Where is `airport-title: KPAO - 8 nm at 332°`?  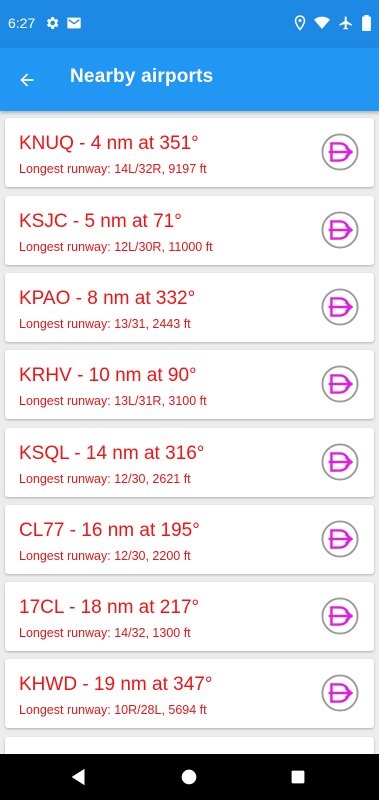 airport-title: KPAO - 8 nm at 332° is located at coordinates (107, 298).